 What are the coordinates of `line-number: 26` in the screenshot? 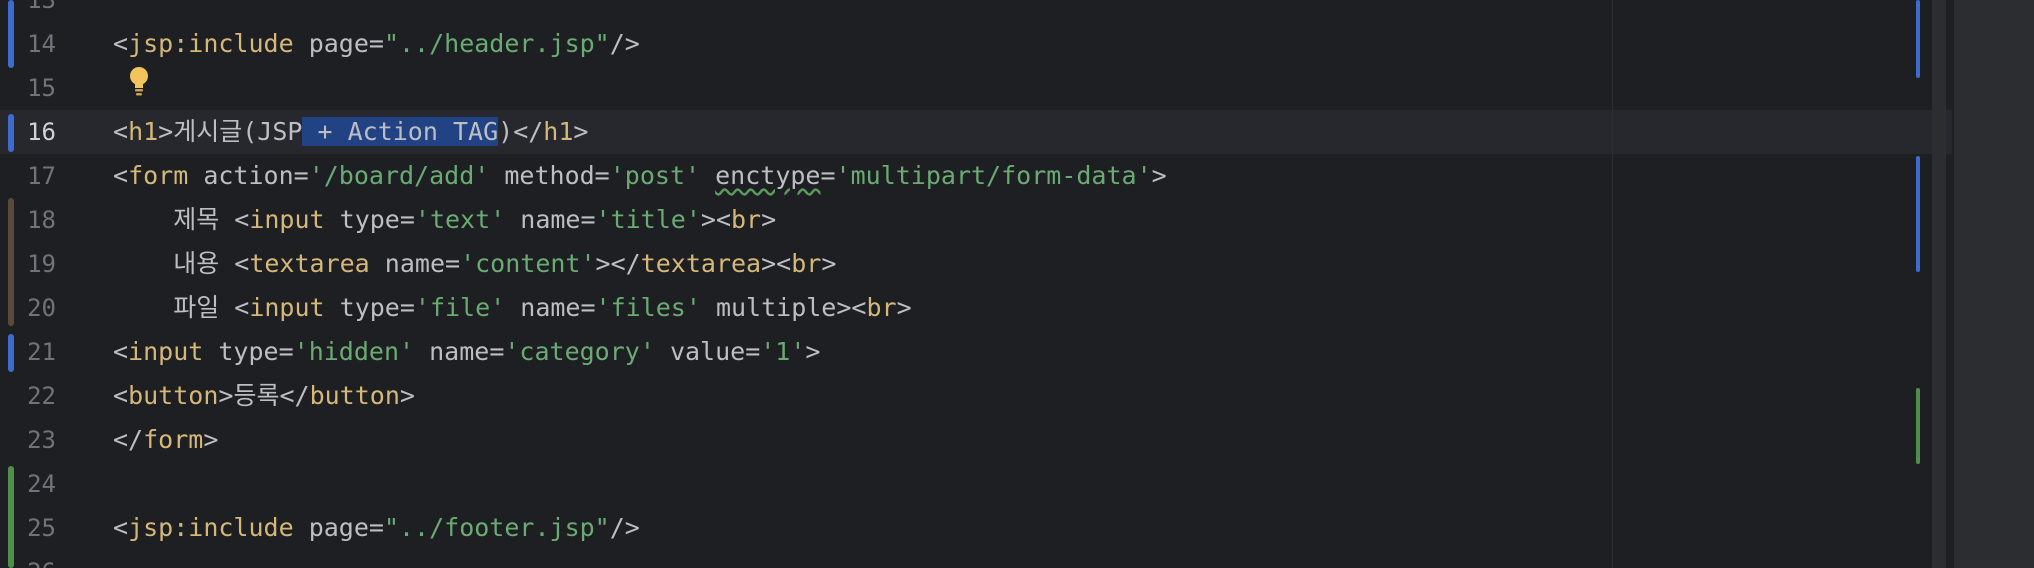 It's located at (39, 559).